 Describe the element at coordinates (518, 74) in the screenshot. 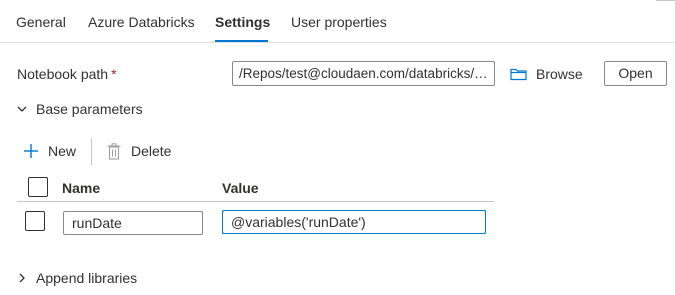

I see `folder-icon` at that location.